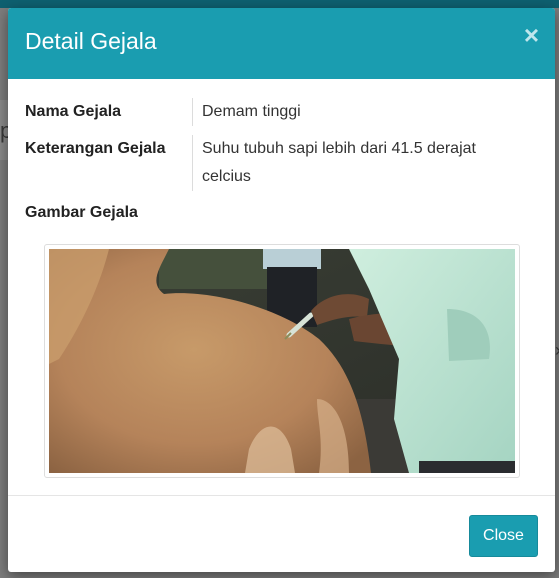 This screenshot has width=559, height=578. What do you see at coordinates (281, 533) in the screenshot?
I see `modal-footer: Close` at bounding box center [281, 533].